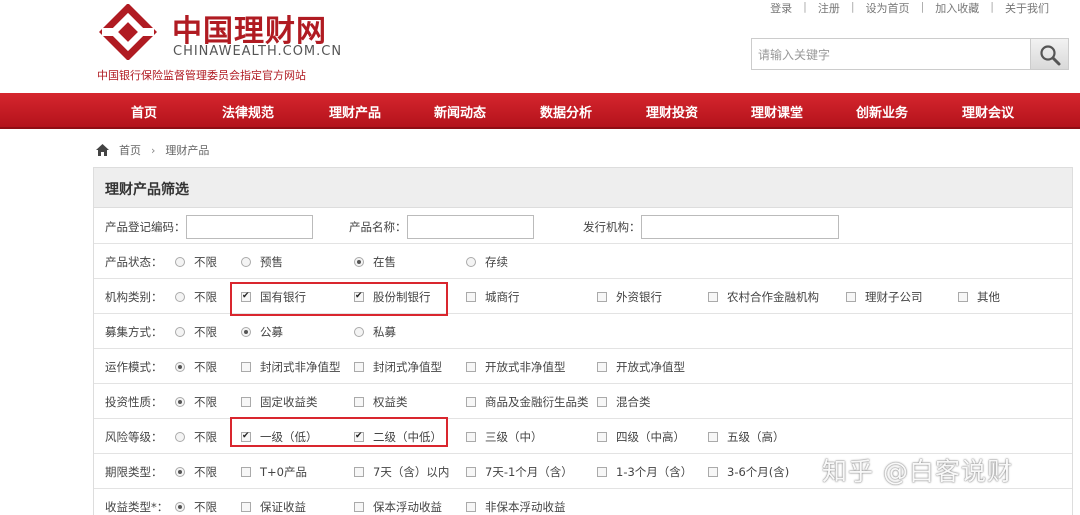  I want to click on nav-item-classroom: 理财课堂, so click(777, 111).